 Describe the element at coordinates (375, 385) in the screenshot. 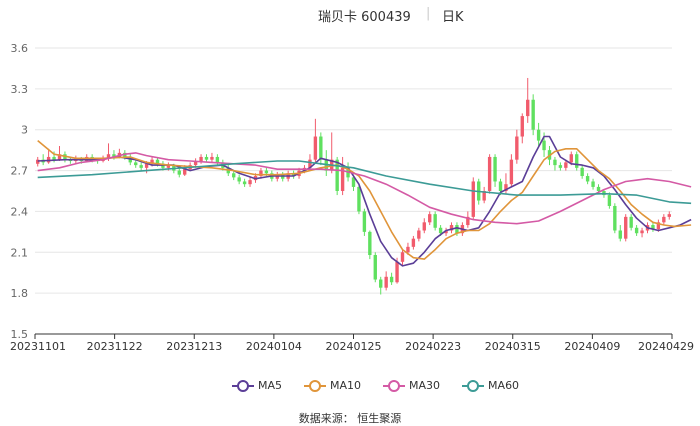

I see `legend: MA5 MA10 MA30 MA60` at that location.